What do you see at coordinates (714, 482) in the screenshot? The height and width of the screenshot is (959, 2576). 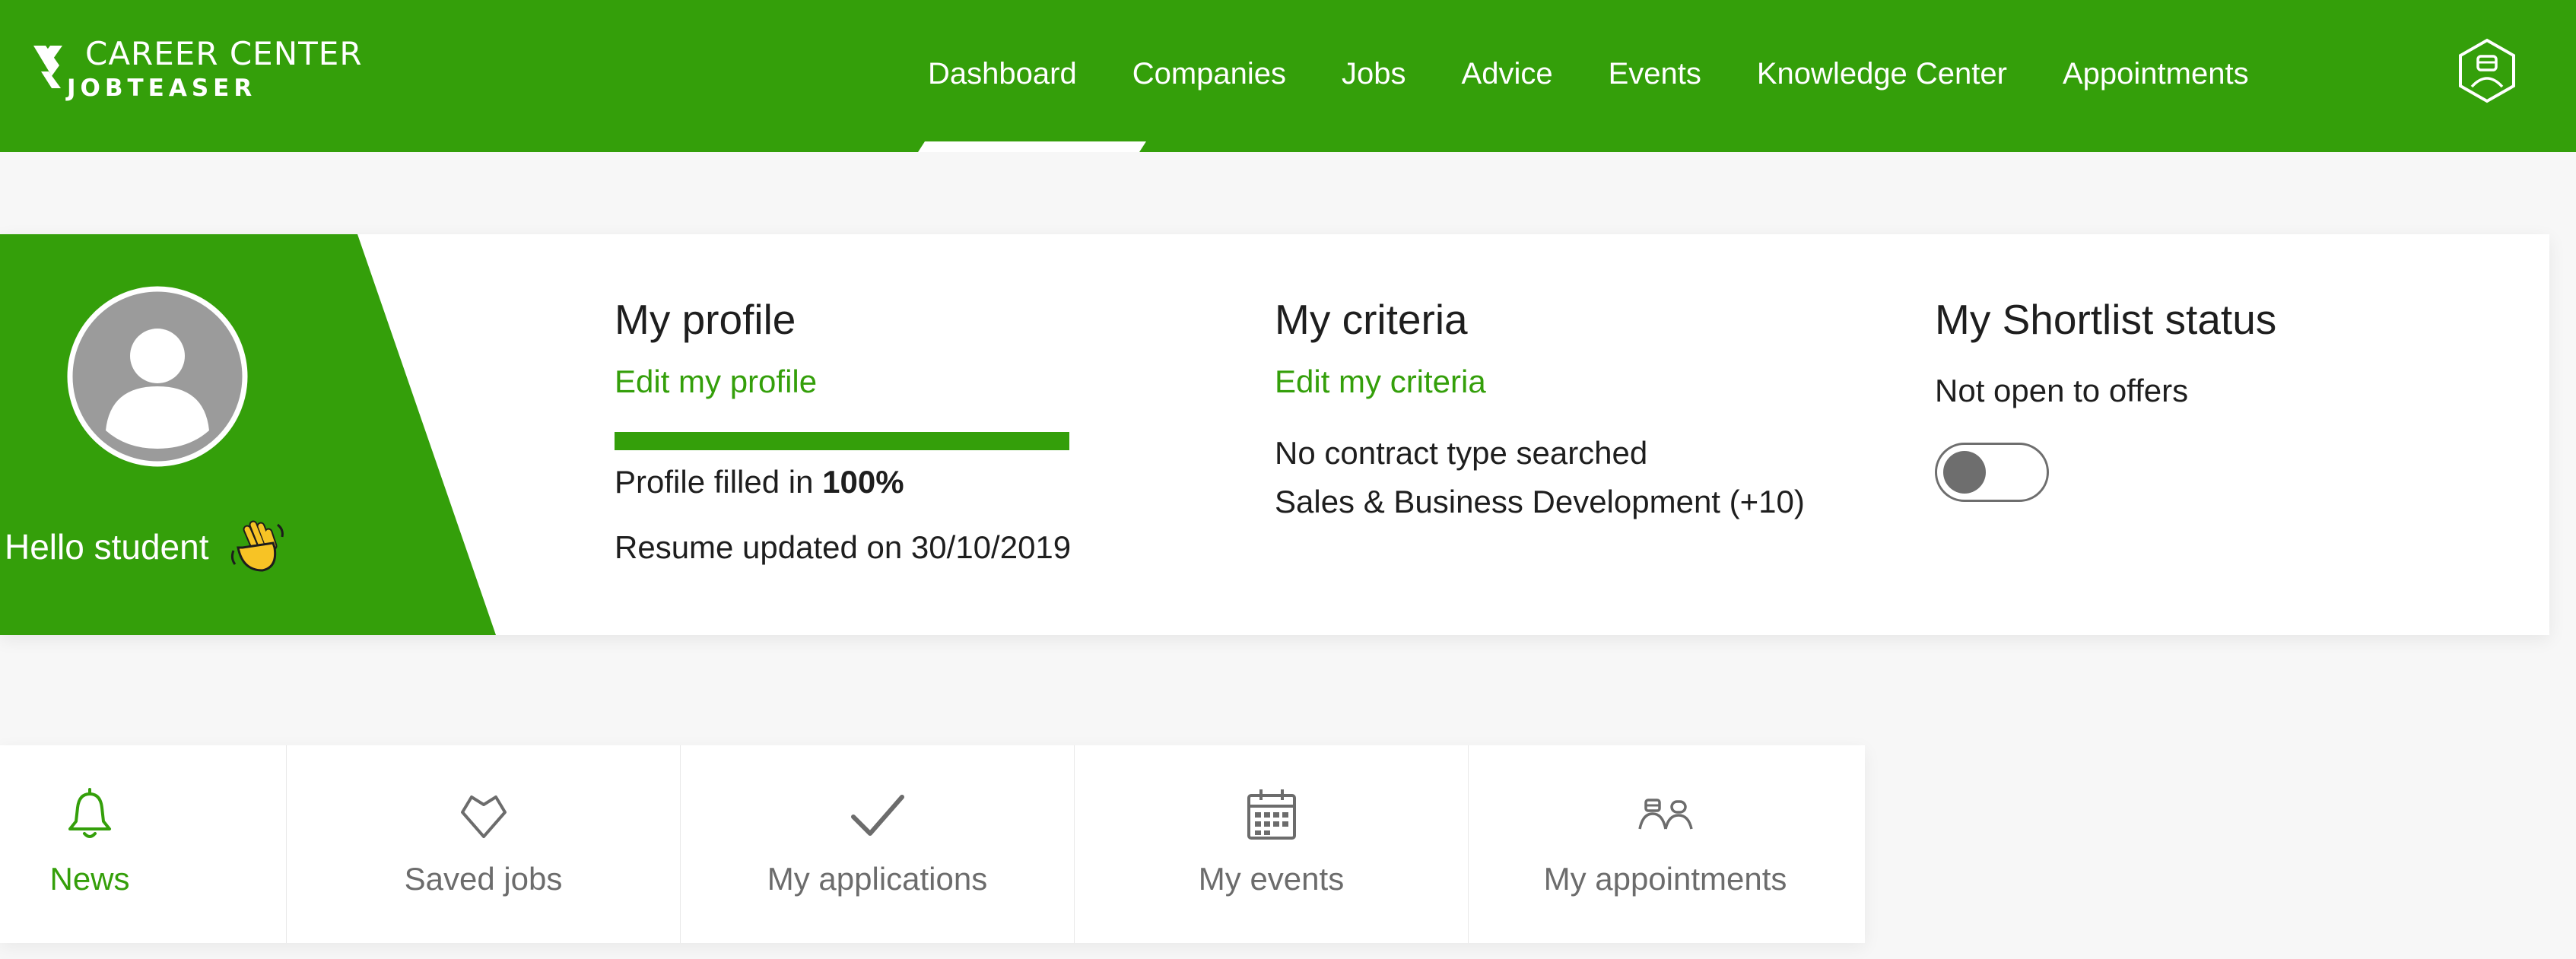 I see `profile-filled-label: Profile filled in` at bounding box center [714, 482].